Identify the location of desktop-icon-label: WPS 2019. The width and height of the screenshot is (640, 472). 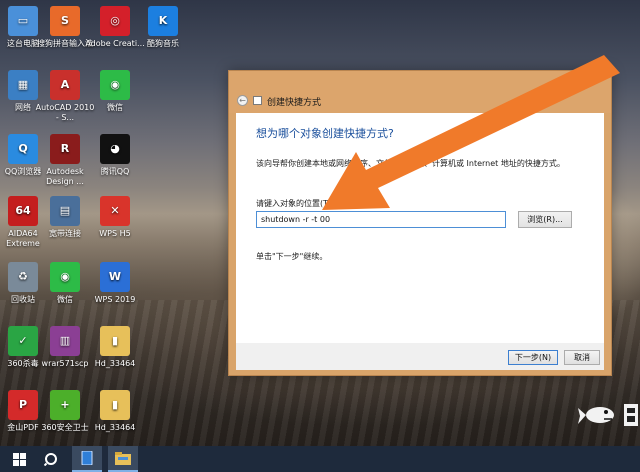
(115, 299).